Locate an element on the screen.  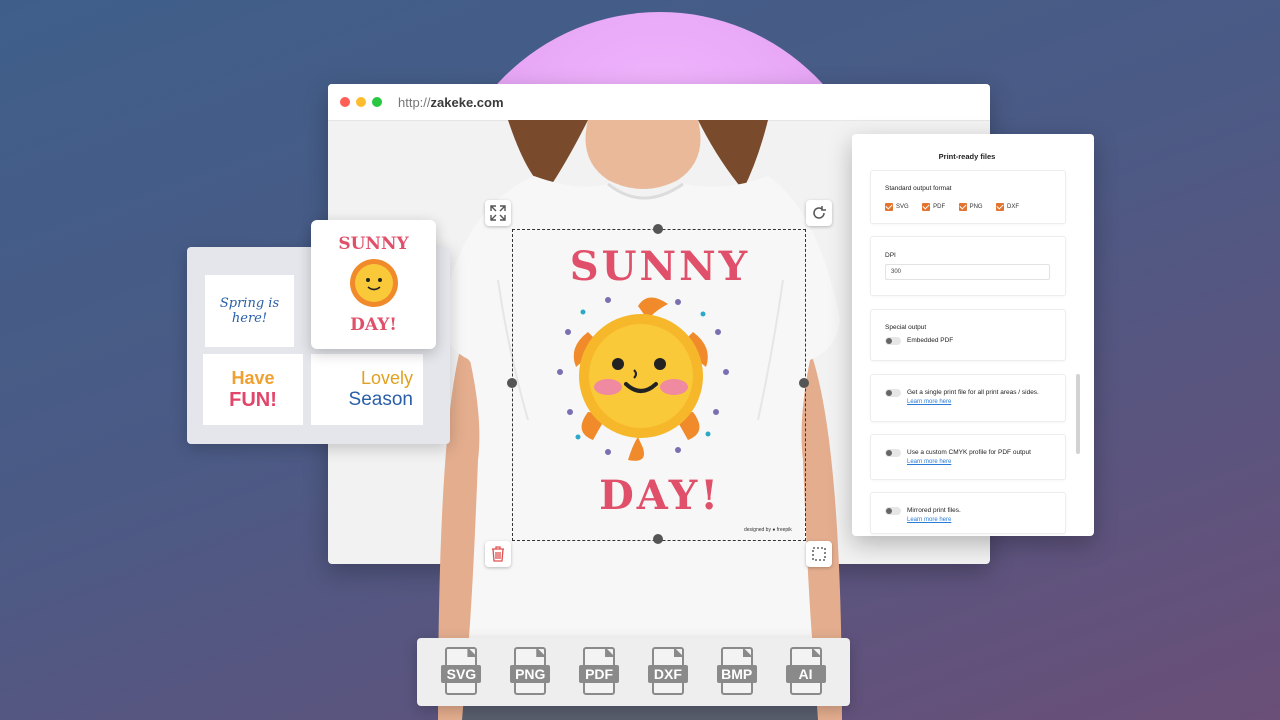
resize-handle-right is located at coordinates (804, 383).